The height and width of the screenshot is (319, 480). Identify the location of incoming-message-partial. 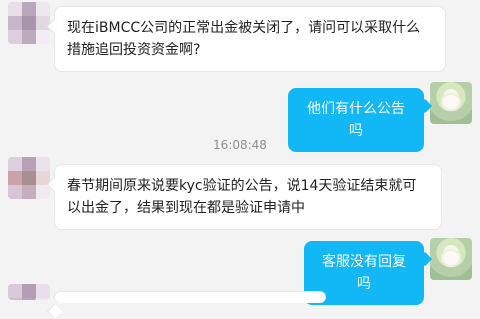
(190, 297).